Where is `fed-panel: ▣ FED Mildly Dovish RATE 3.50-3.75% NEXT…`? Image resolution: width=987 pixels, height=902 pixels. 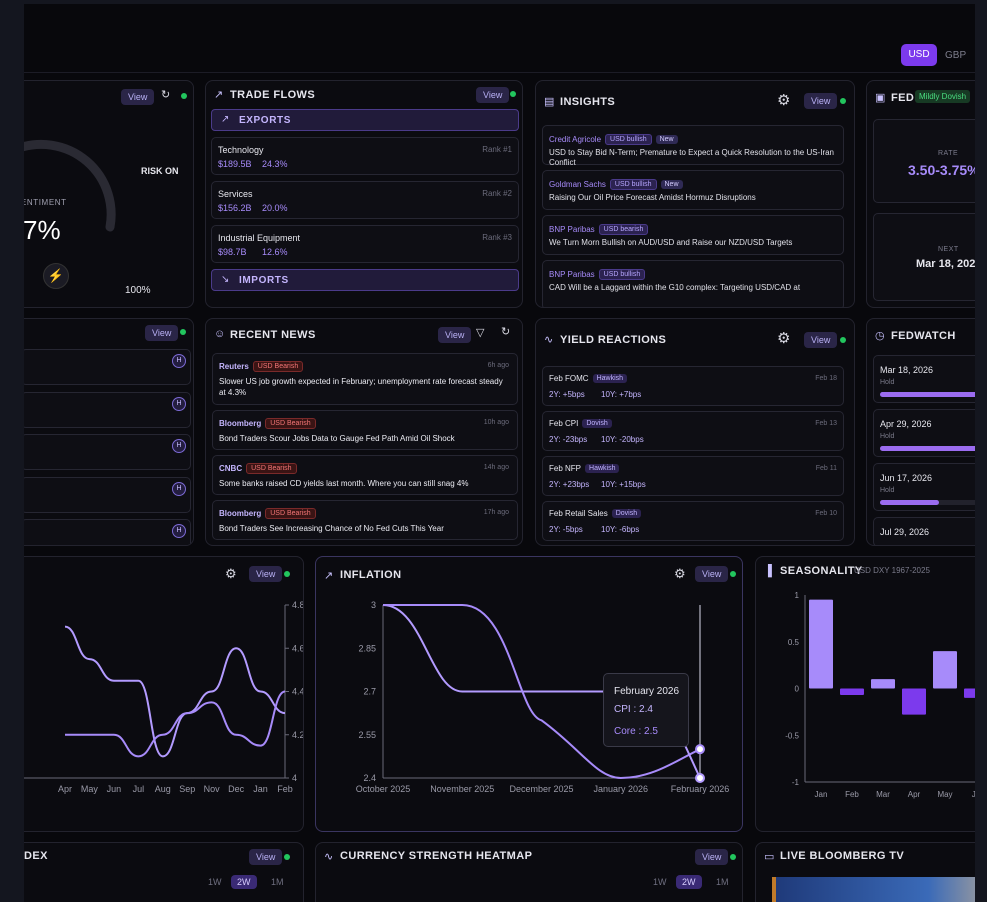
fed-panel: ▣ FED Mildly Dovish RATE 3.50-3.75% NEXT… is located at coordinates (920, 194).